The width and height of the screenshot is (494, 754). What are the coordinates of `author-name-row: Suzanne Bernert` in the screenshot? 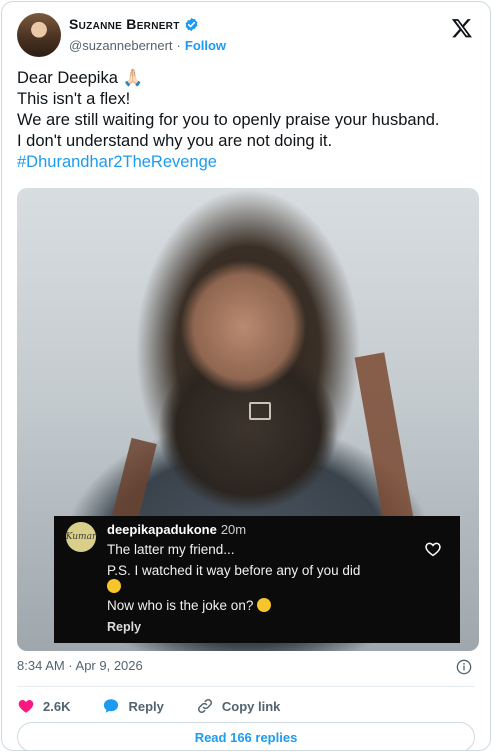 It's located at (134, 24).